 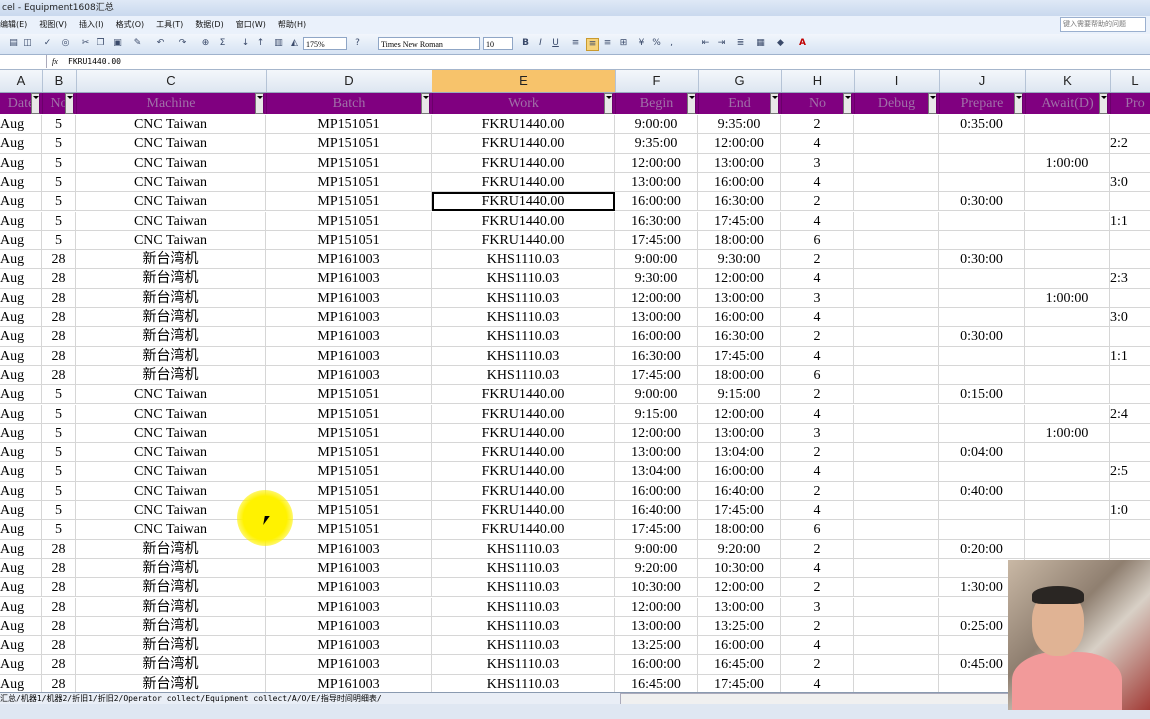 I want to click on column-letter: F, so click(x=657, y=81).